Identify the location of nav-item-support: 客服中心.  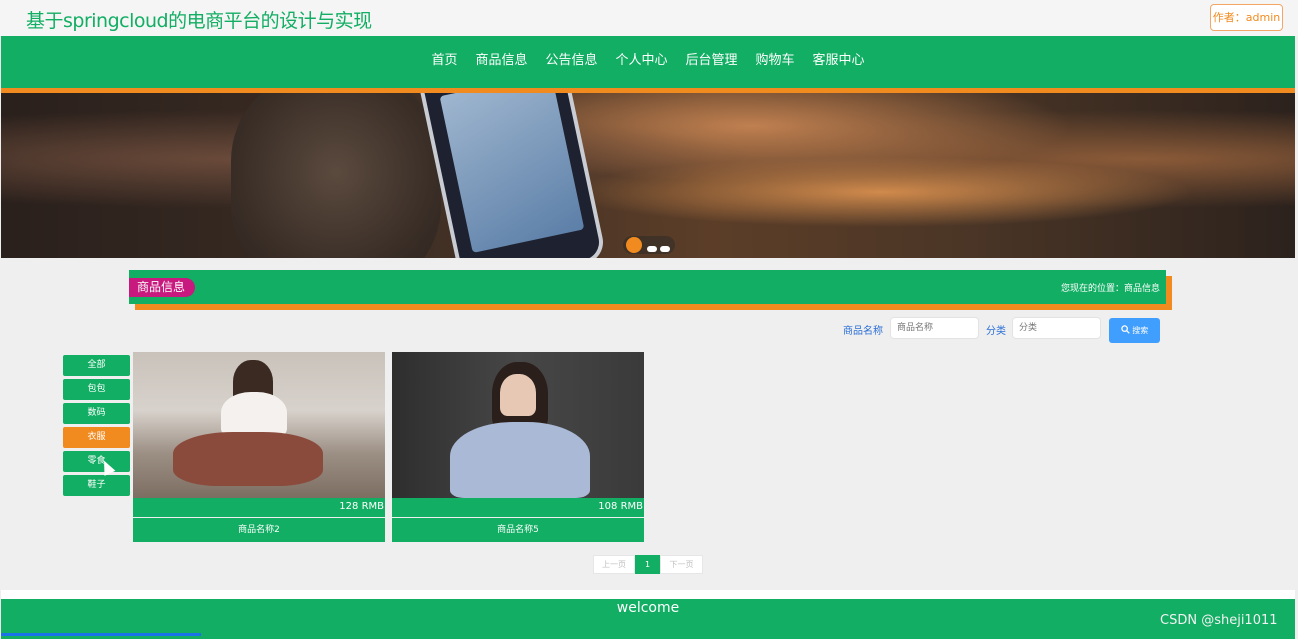
(839, 61).